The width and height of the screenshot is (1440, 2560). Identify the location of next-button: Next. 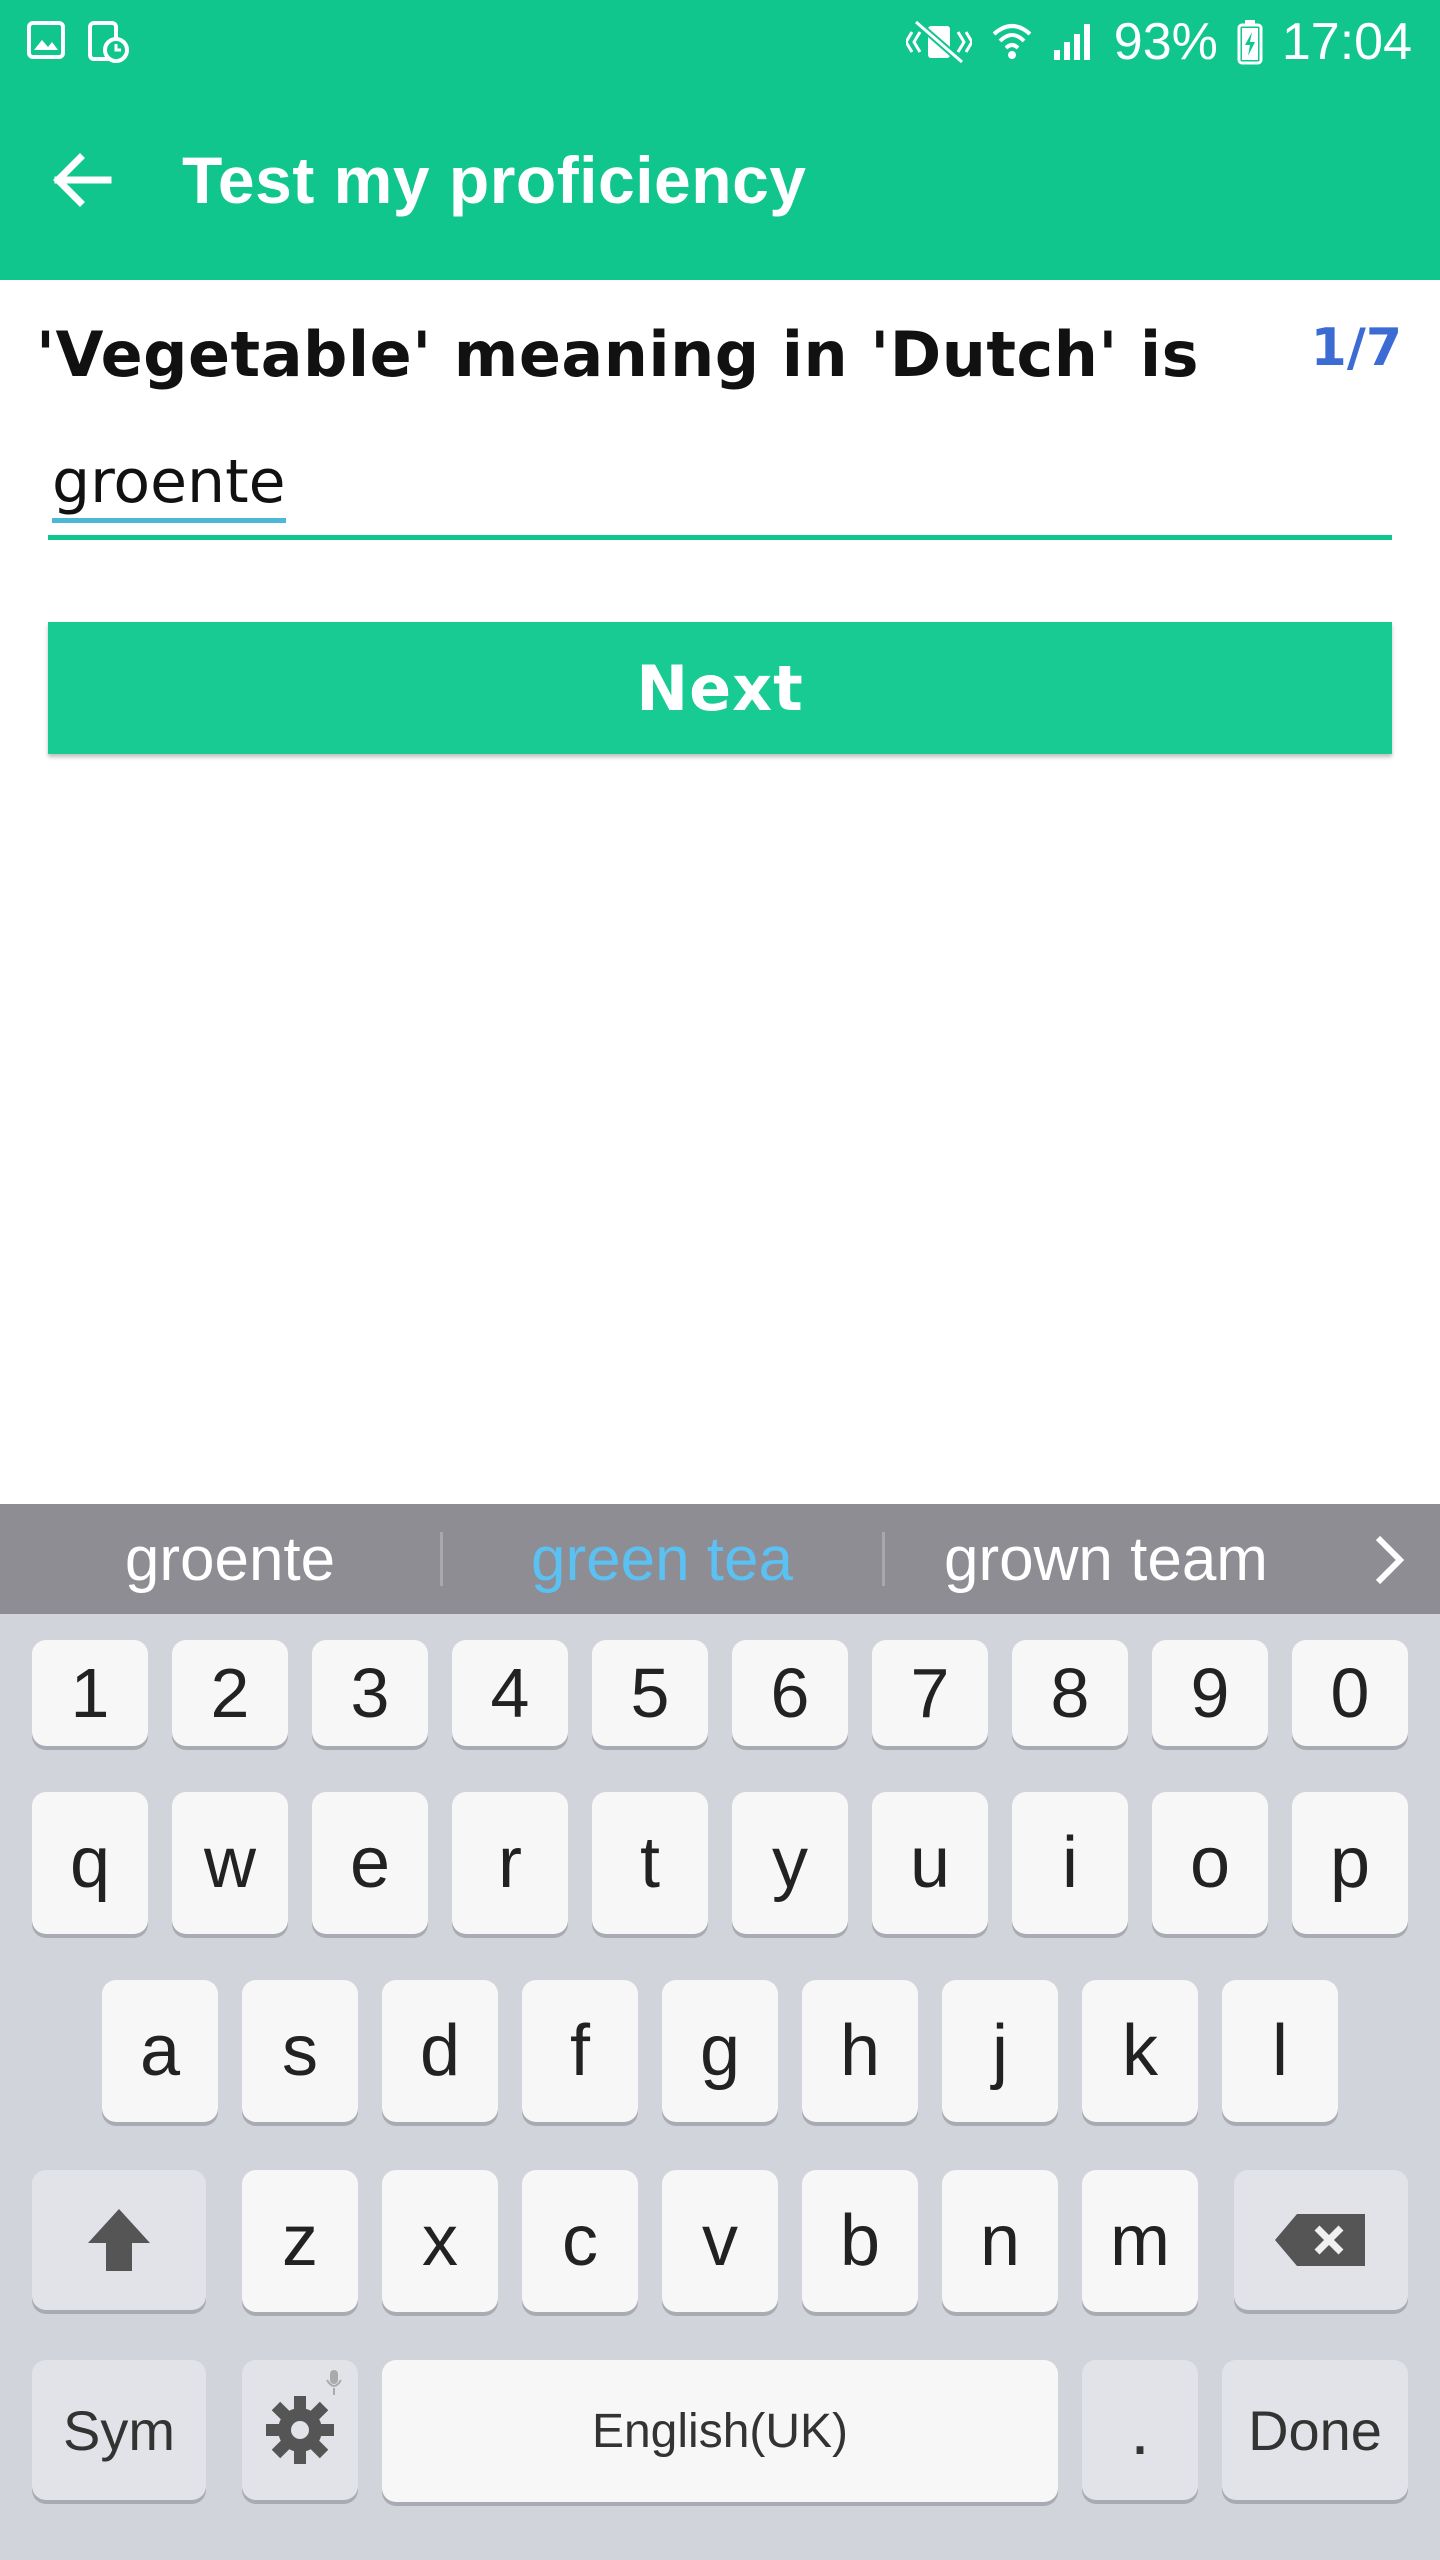
(720, 688).